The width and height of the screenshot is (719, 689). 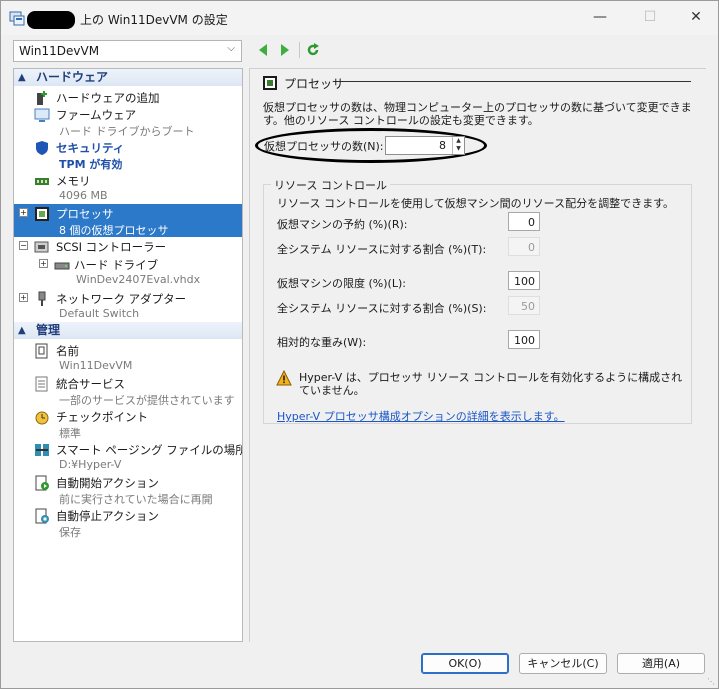 I want to click on panel-title: プロセッサ, so click(x=314, y=84).